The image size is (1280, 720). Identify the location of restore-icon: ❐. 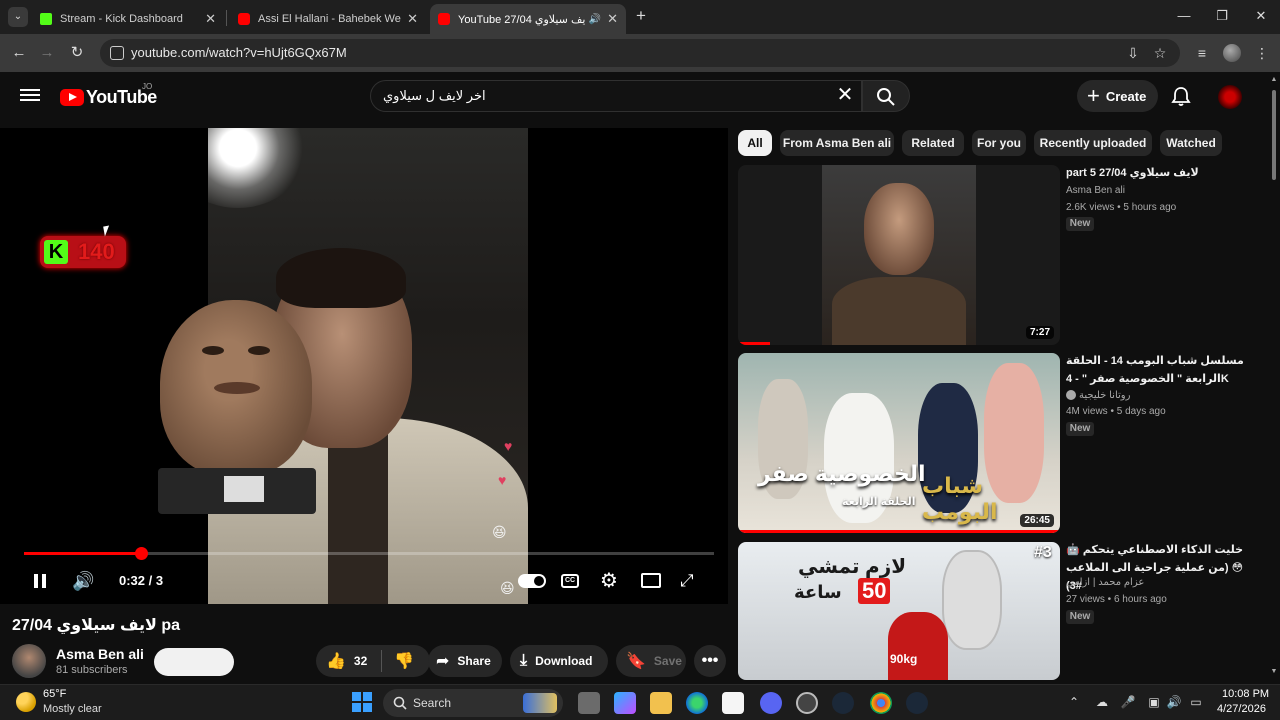
(1222, 16).